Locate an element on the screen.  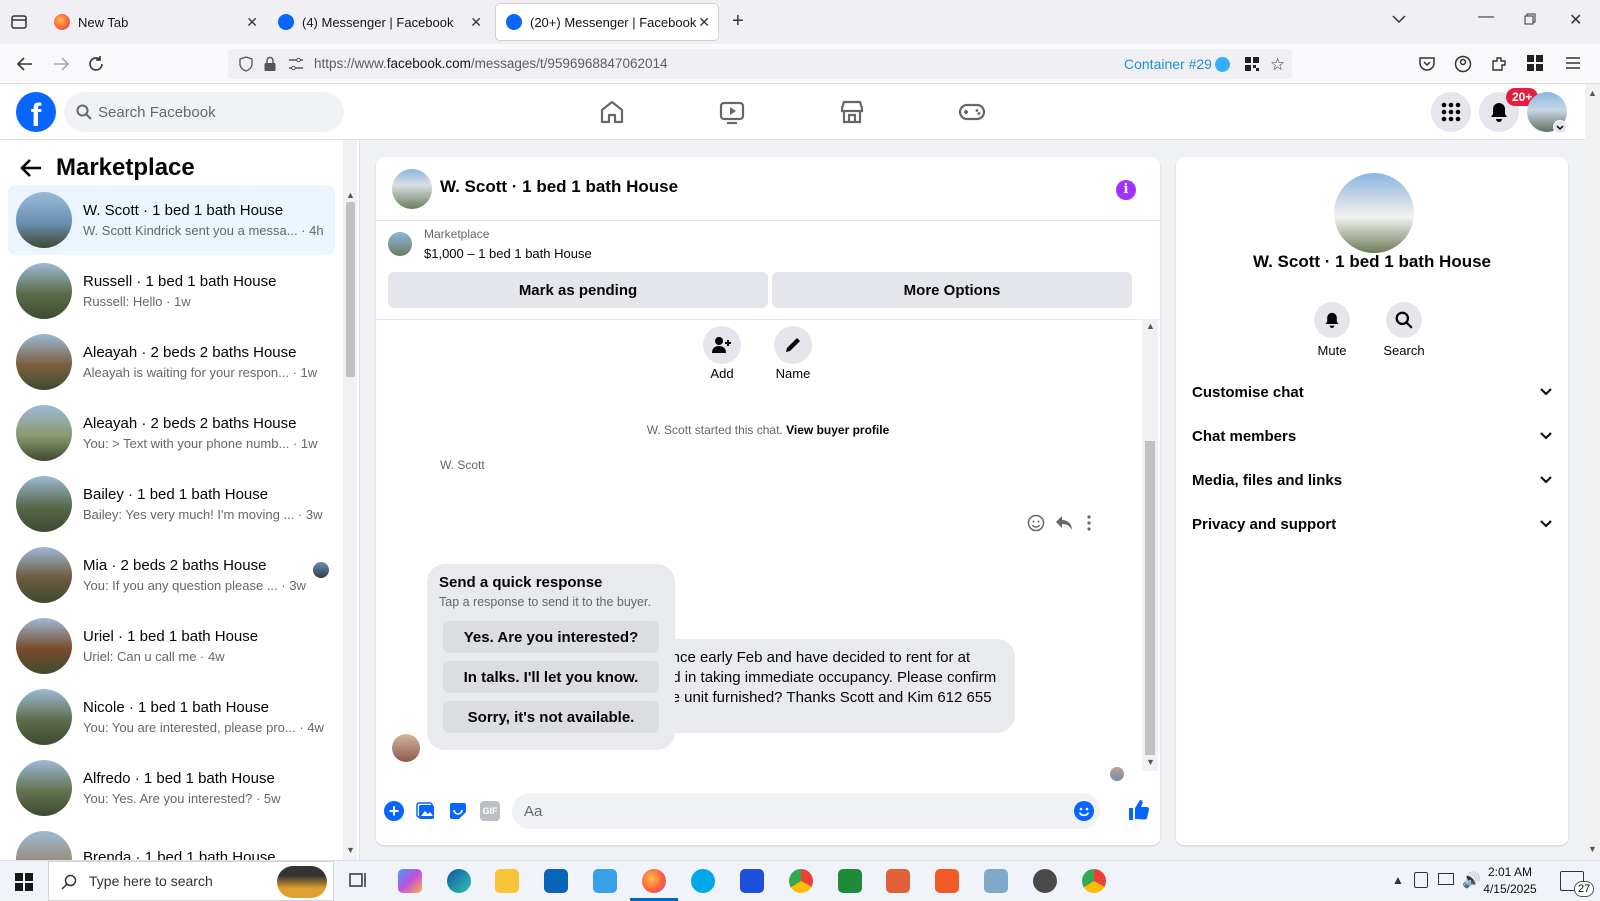
chat-scrollbar: ▲ ▼ is located at coordinates (1150, 545).